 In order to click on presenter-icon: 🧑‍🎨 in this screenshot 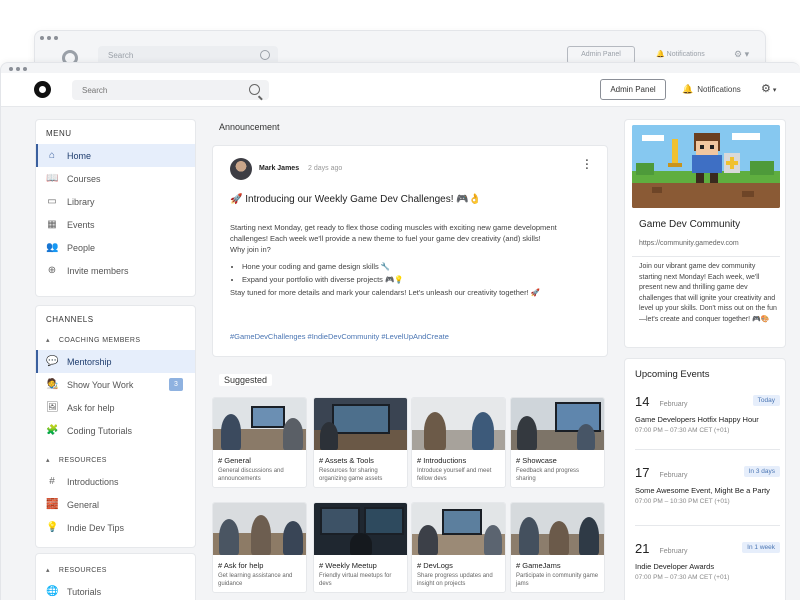, I will do `click(52, 384)`.